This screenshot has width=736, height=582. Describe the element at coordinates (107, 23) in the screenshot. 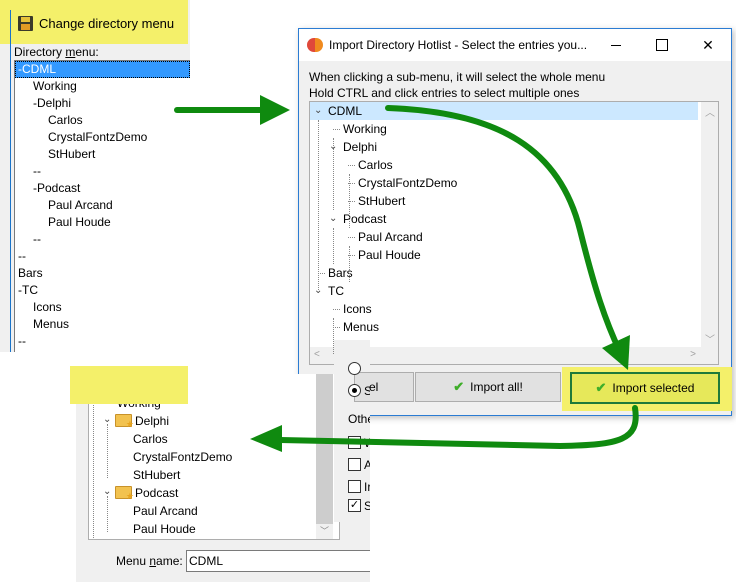

I see `panel-title: Change directory menu` at that location.